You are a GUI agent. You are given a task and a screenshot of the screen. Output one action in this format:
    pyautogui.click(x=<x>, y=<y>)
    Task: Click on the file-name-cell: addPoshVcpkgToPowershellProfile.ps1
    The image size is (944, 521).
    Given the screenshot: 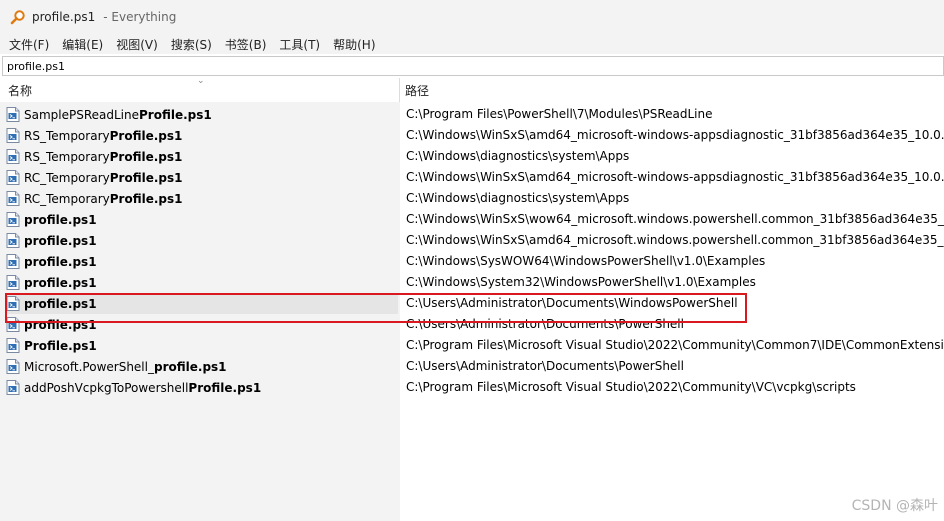 What is the action you would take?
    pyautogui.click(x=202, y=387)
    